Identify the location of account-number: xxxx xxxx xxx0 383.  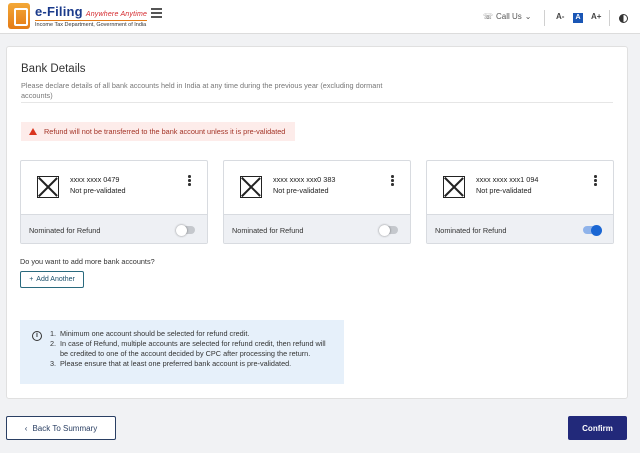
(304, 179).